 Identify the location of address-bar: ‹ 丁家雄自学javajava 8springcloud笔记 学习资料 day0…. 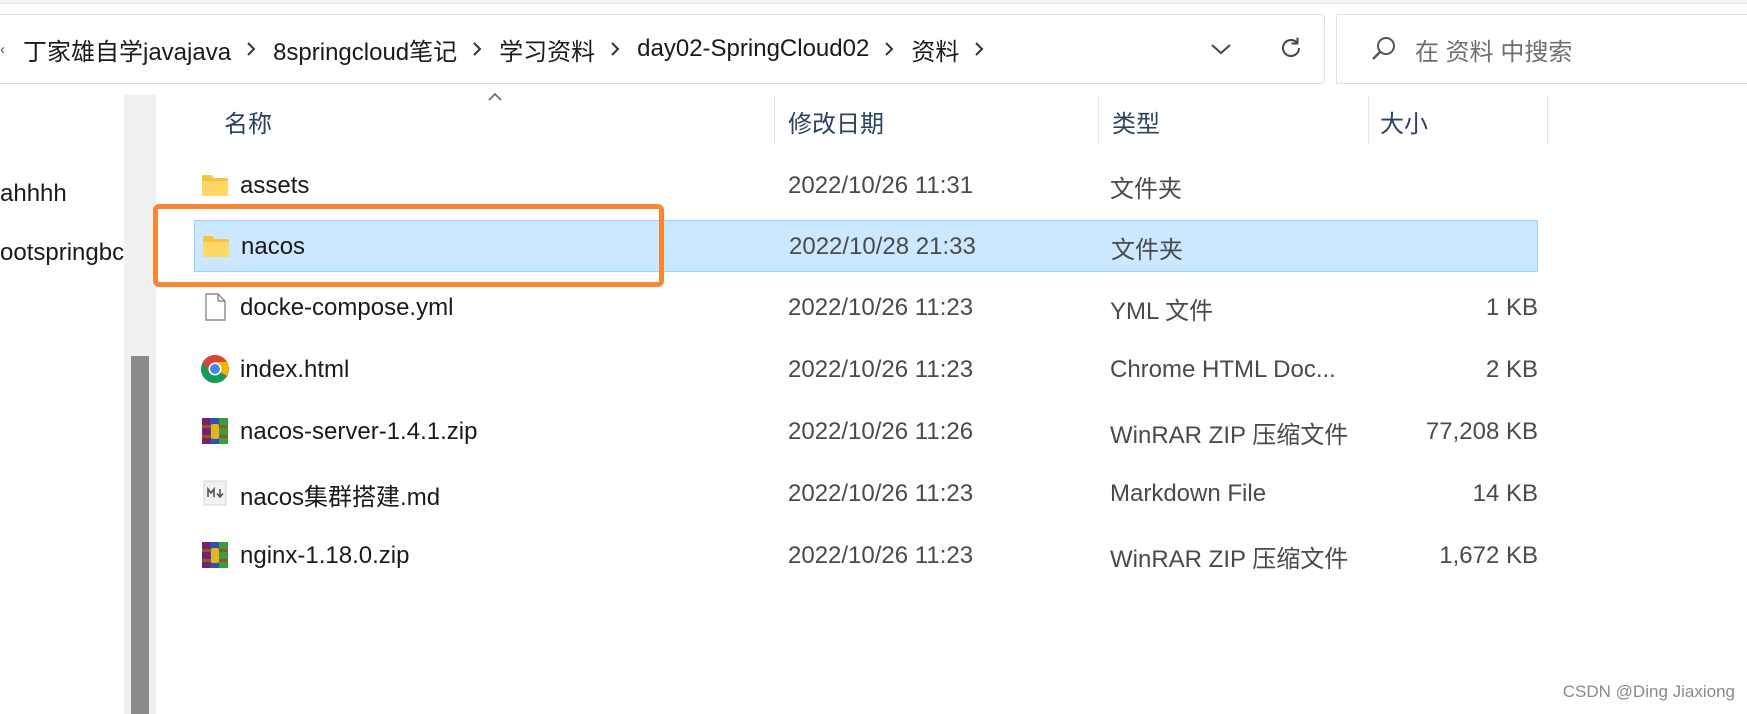
(662, 49).